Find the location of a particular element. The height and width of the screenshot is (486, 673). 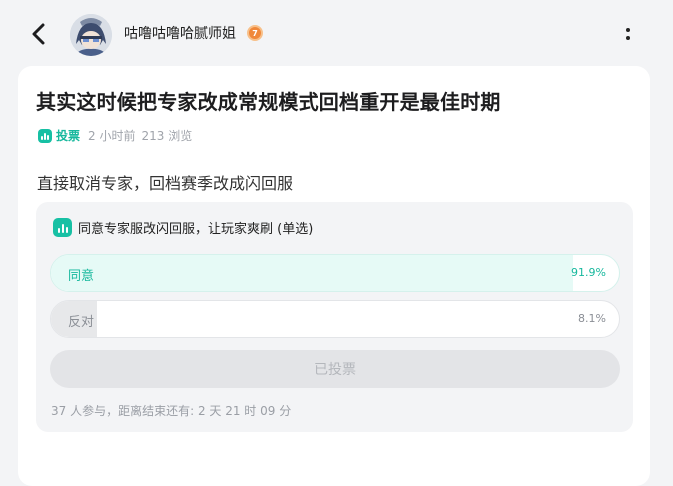

poll-option-label: 反对 is located at coordinates (81, 322).